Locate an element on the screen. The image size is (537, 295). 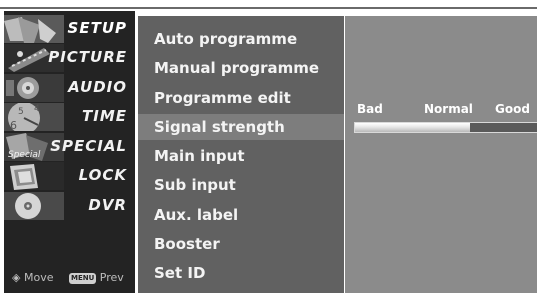
prev-label: Prev is located at coordinates (111, 277).